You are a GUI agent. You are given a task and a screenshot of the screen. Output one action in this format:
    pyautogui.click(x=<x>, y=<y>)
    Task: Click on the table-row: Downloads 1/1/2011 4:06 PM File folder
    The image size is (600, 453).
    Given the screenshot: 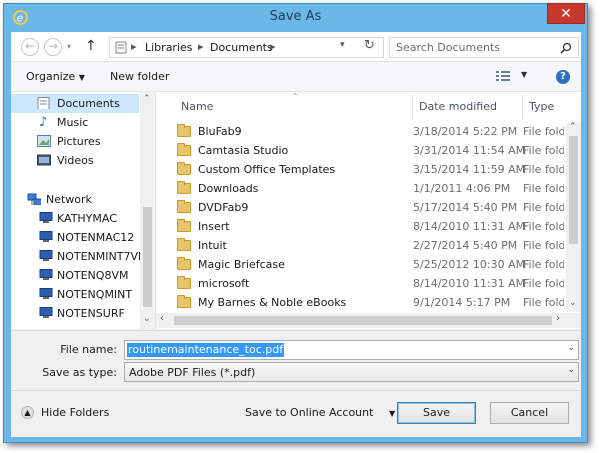 What is the action you would take?
    pyautogui.click(x=360, y=188)
    